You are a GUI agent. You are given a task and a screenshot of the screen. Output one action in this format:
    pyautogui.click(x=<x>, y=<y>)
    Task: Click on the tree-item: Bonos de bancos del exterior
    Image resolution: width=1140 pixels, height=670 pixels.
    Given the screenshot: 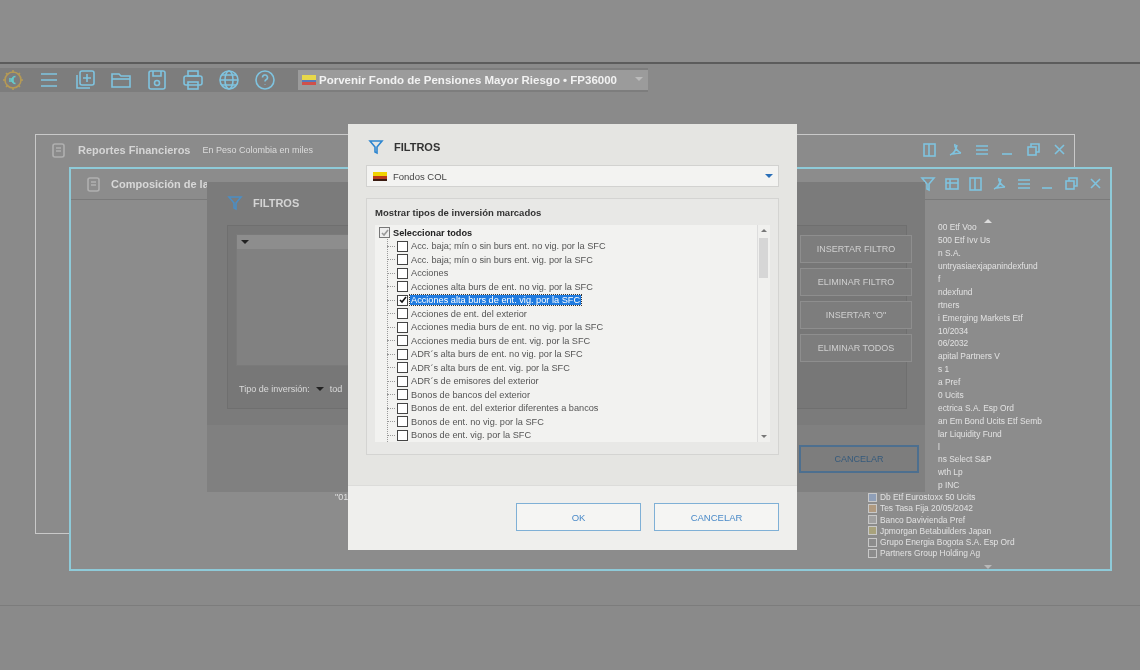 What is the action you would take?
    pyautogui.click(x=470, y=394)
    